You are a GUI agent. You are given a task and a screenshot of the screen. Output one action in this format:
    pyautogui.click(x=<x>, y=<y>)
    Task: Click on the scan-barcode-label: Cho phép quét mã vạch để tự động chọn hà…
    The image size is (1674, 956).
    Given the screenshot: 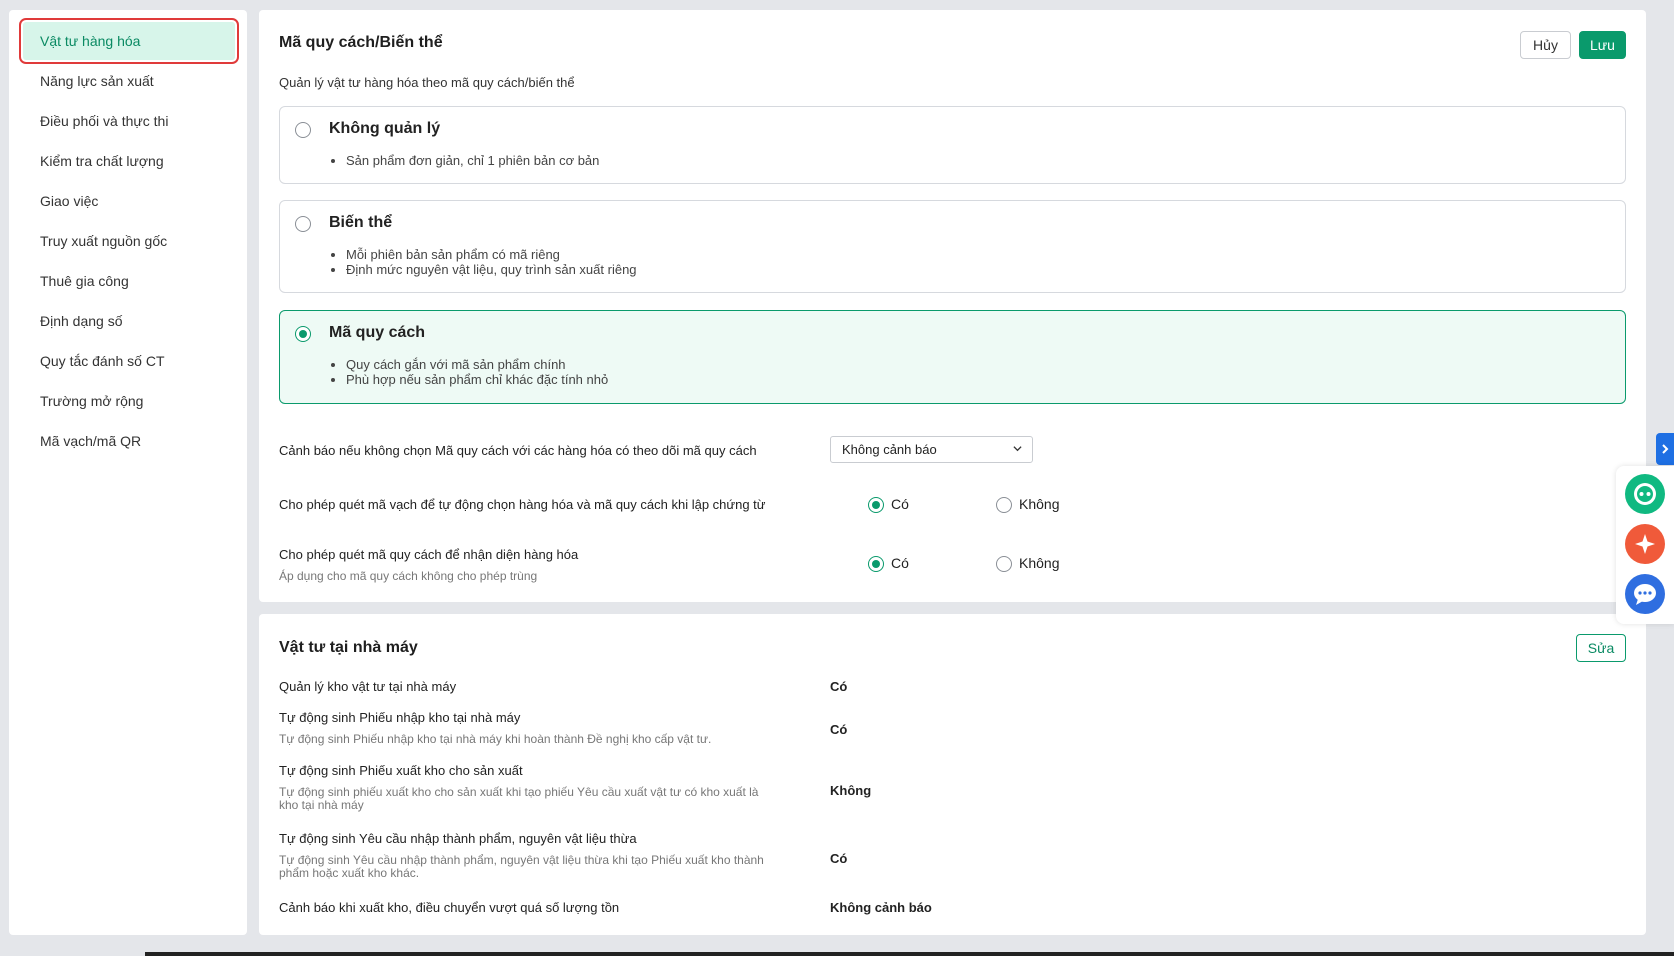 What is the action you would take?
    pyautogui.click(x=522, y=504)
    